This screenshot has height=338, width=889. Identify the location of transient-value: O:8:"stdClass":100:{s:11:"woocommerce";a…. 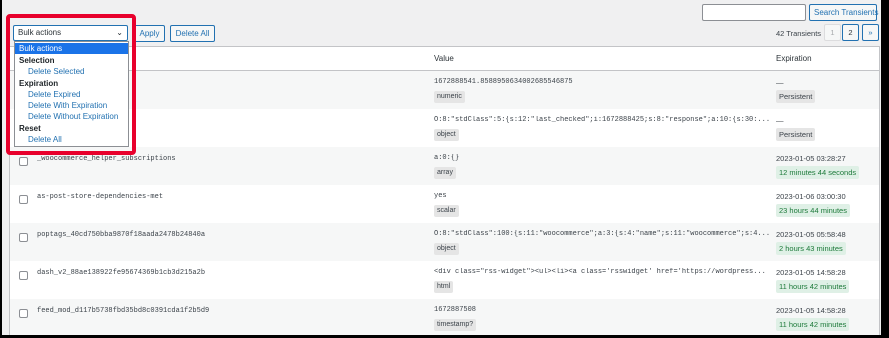
(602, 234).